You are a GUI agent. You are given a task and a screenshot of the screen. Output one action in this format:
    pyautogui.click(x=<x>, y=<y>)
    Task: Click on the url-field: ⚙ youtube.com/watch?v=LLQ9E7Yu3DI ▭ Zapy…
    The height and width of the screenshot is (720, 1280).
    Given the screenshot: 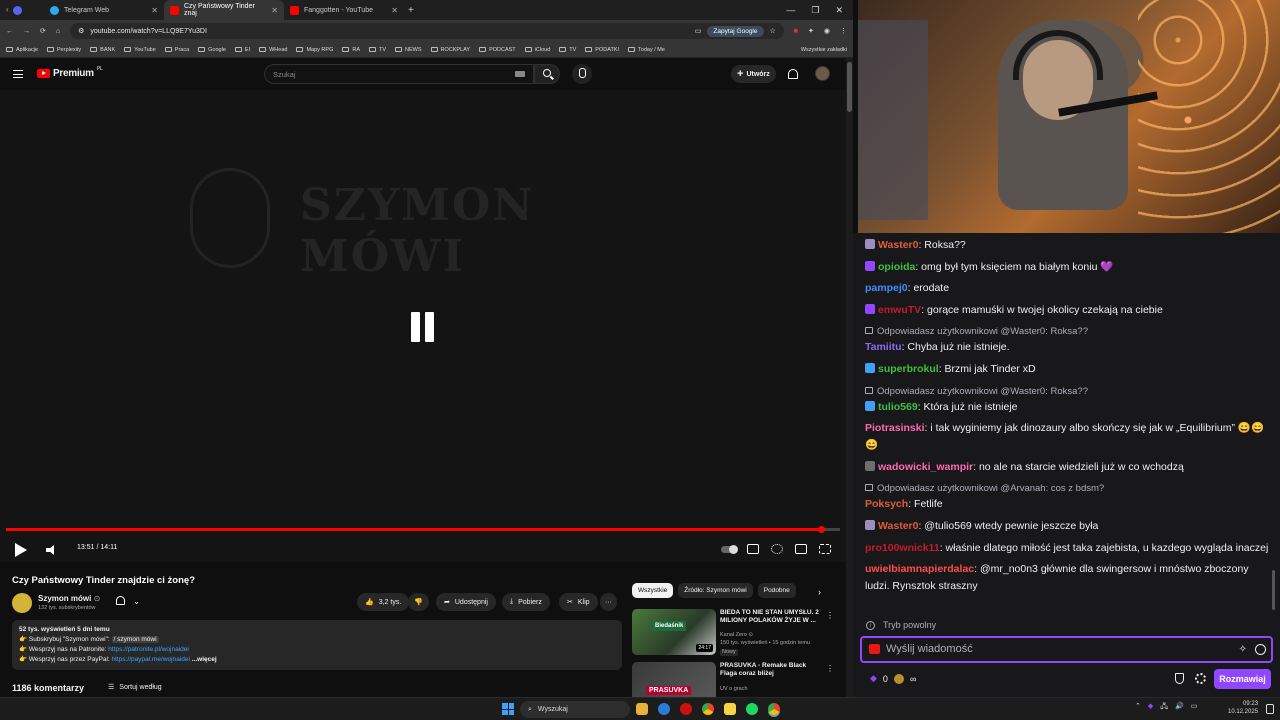 What is the action you would take?
    pyautogui.click(x=427, y=31)
    